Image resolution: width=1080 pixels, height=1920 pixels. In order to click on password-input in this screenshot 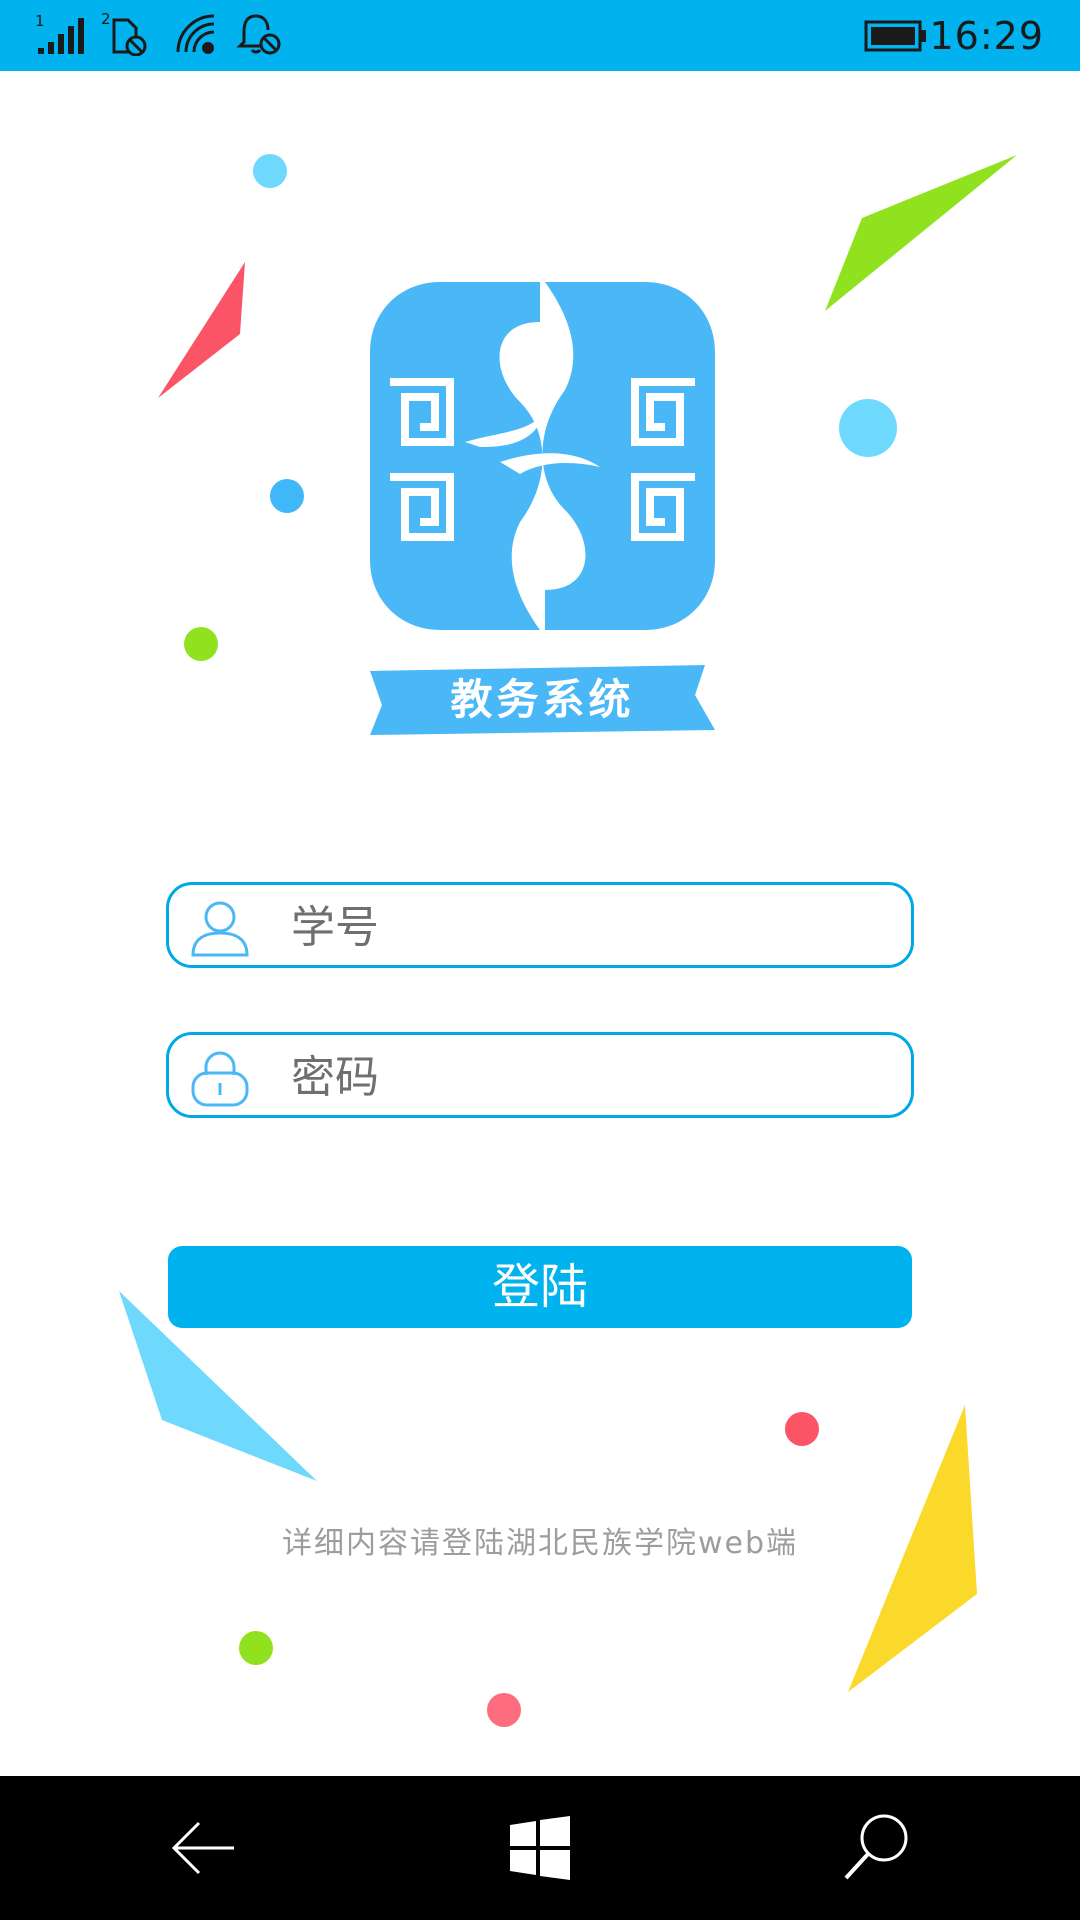, I will do `click(591, 1077)`.